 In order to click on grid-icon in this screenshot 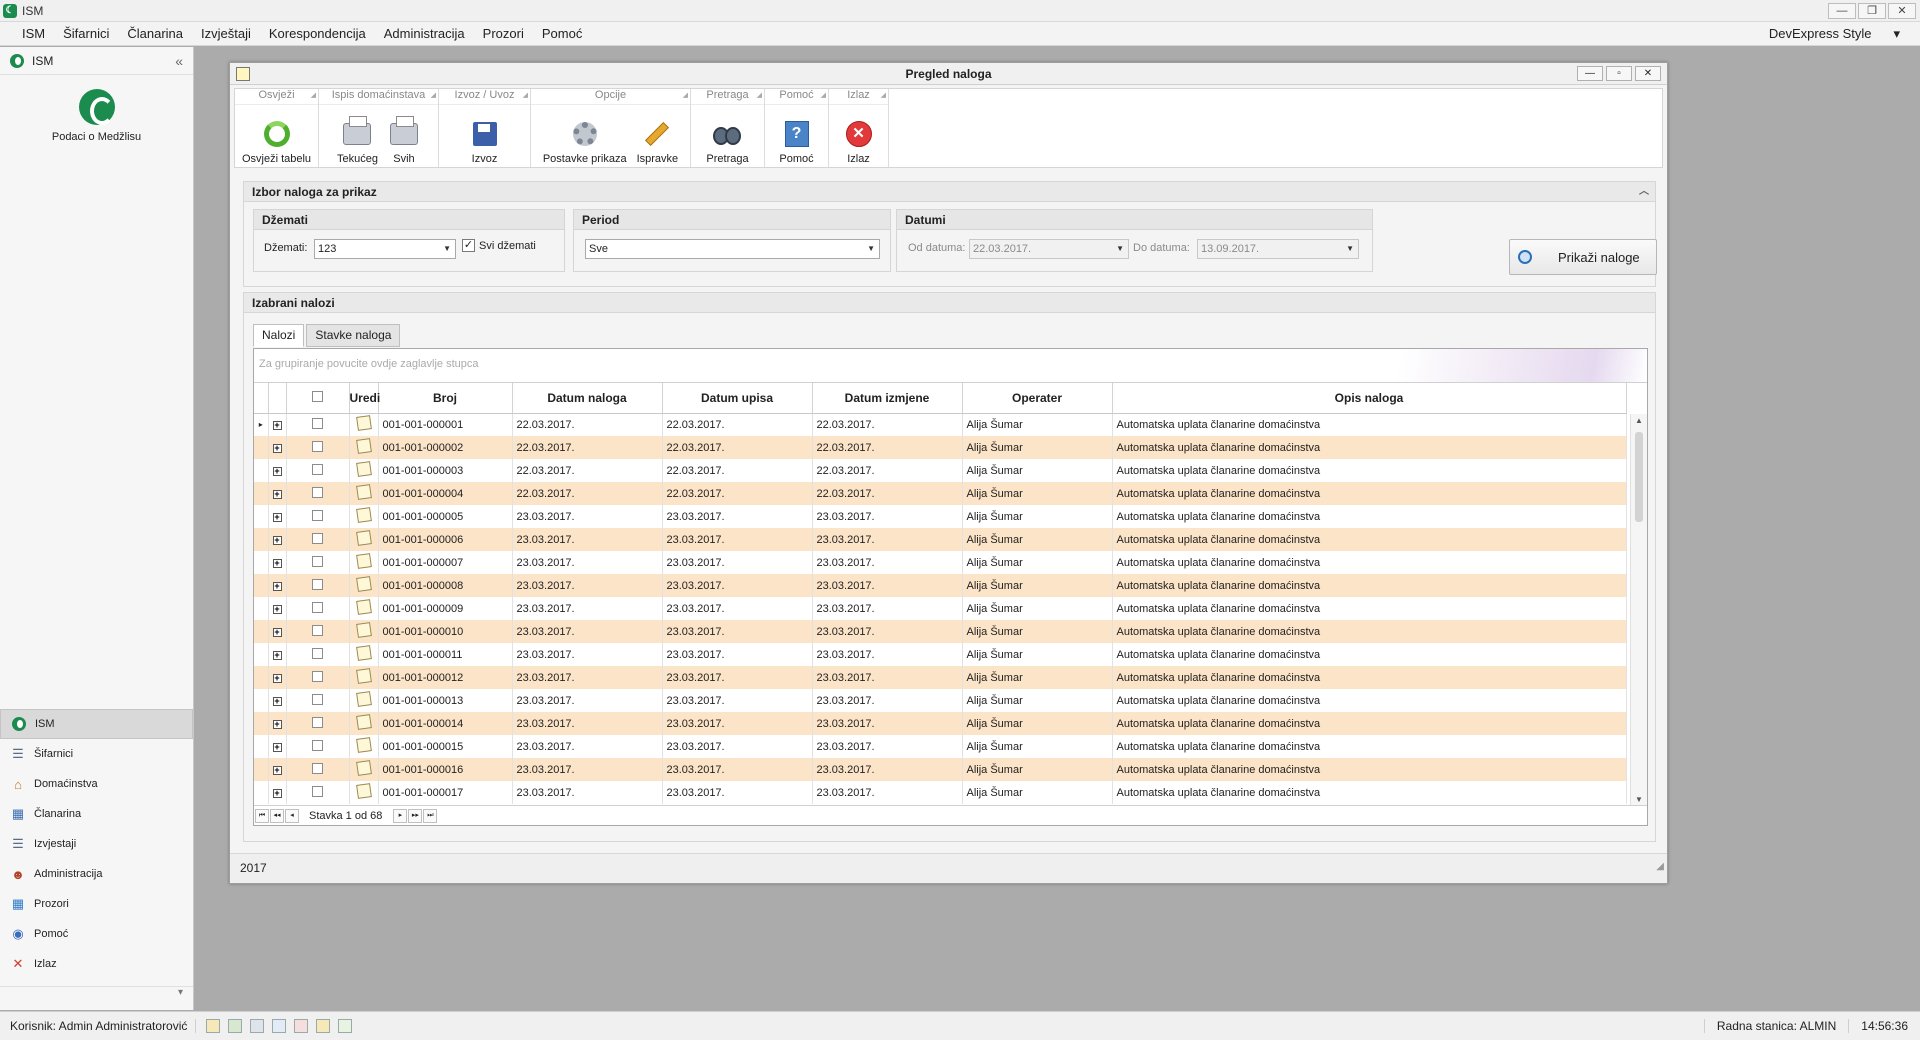, I will do `click(279, 1026)`.